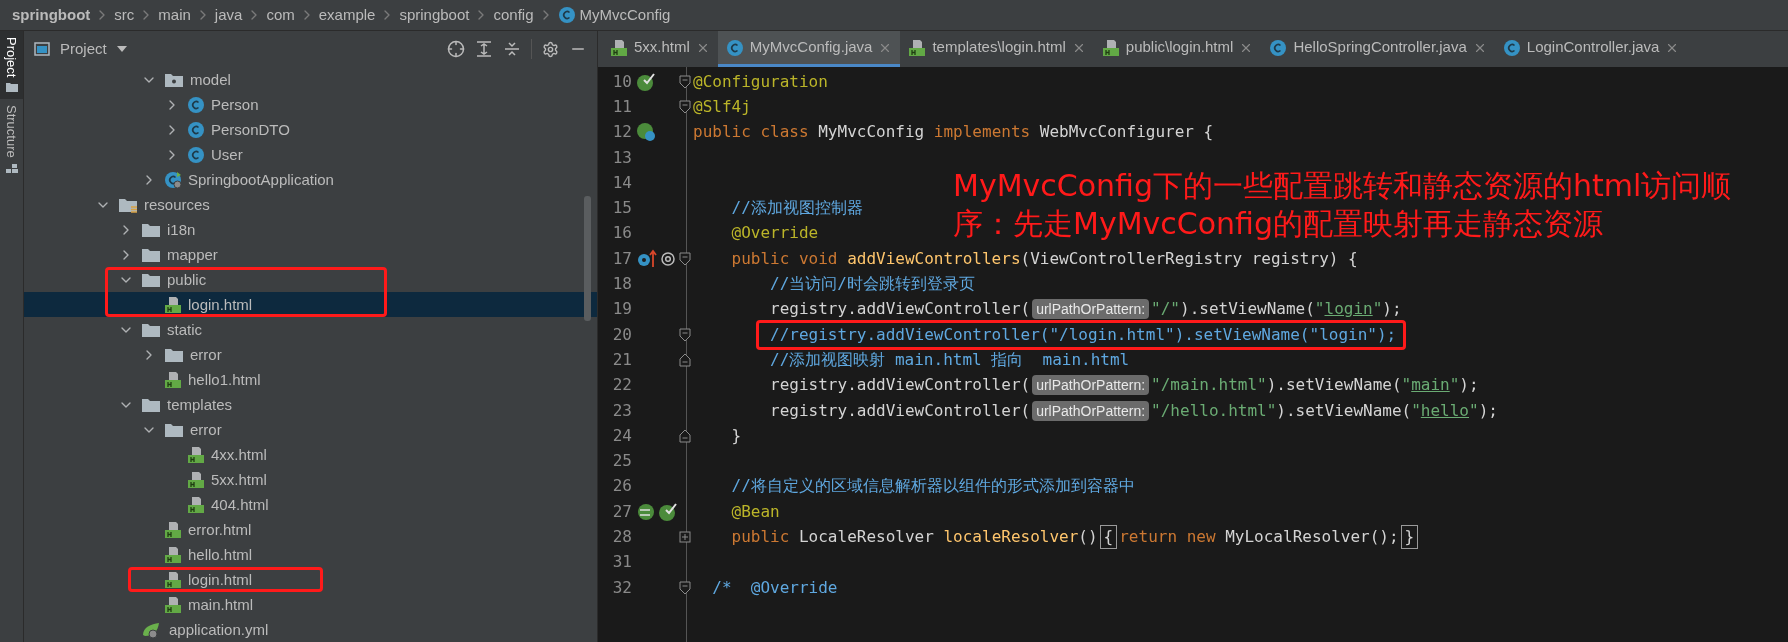  Describe the element at coordinates (1591, 49) in the screenshot. I see `editor-tab: LoginController.java` at that location.